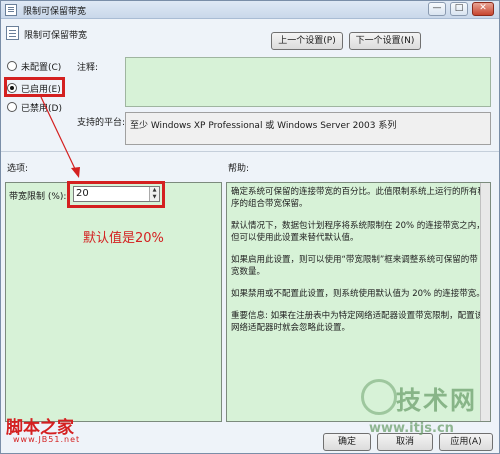 The height and width of the screenshot is (454, 500). What do you see at coordinates (411, 428) in the screenshot?
I see `itjs-url: www.itjs.cn` at bounding box center [411, 428].